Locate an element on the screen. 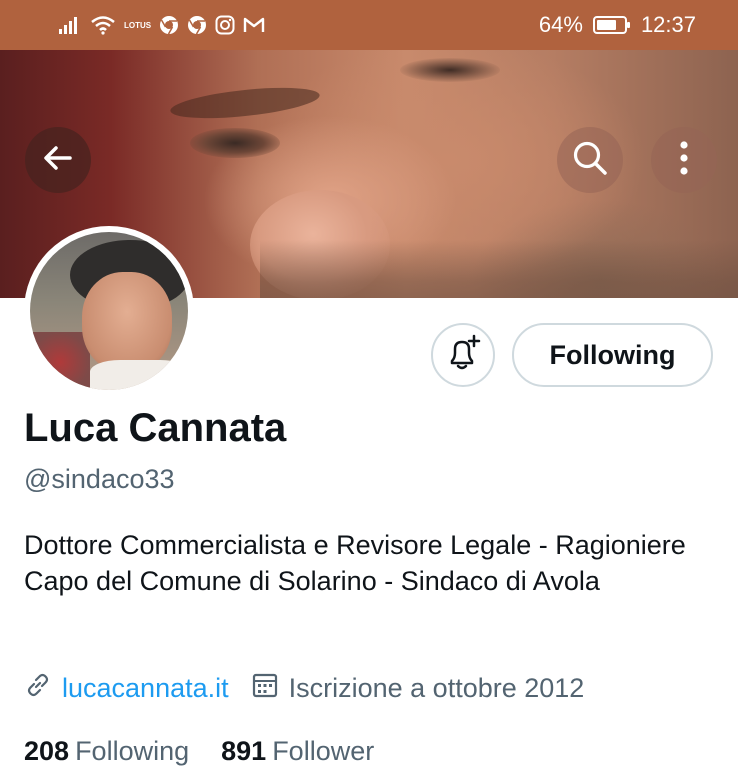 The image size is (738, 781). arrow-left-icon is located at coordinates (58, 160).